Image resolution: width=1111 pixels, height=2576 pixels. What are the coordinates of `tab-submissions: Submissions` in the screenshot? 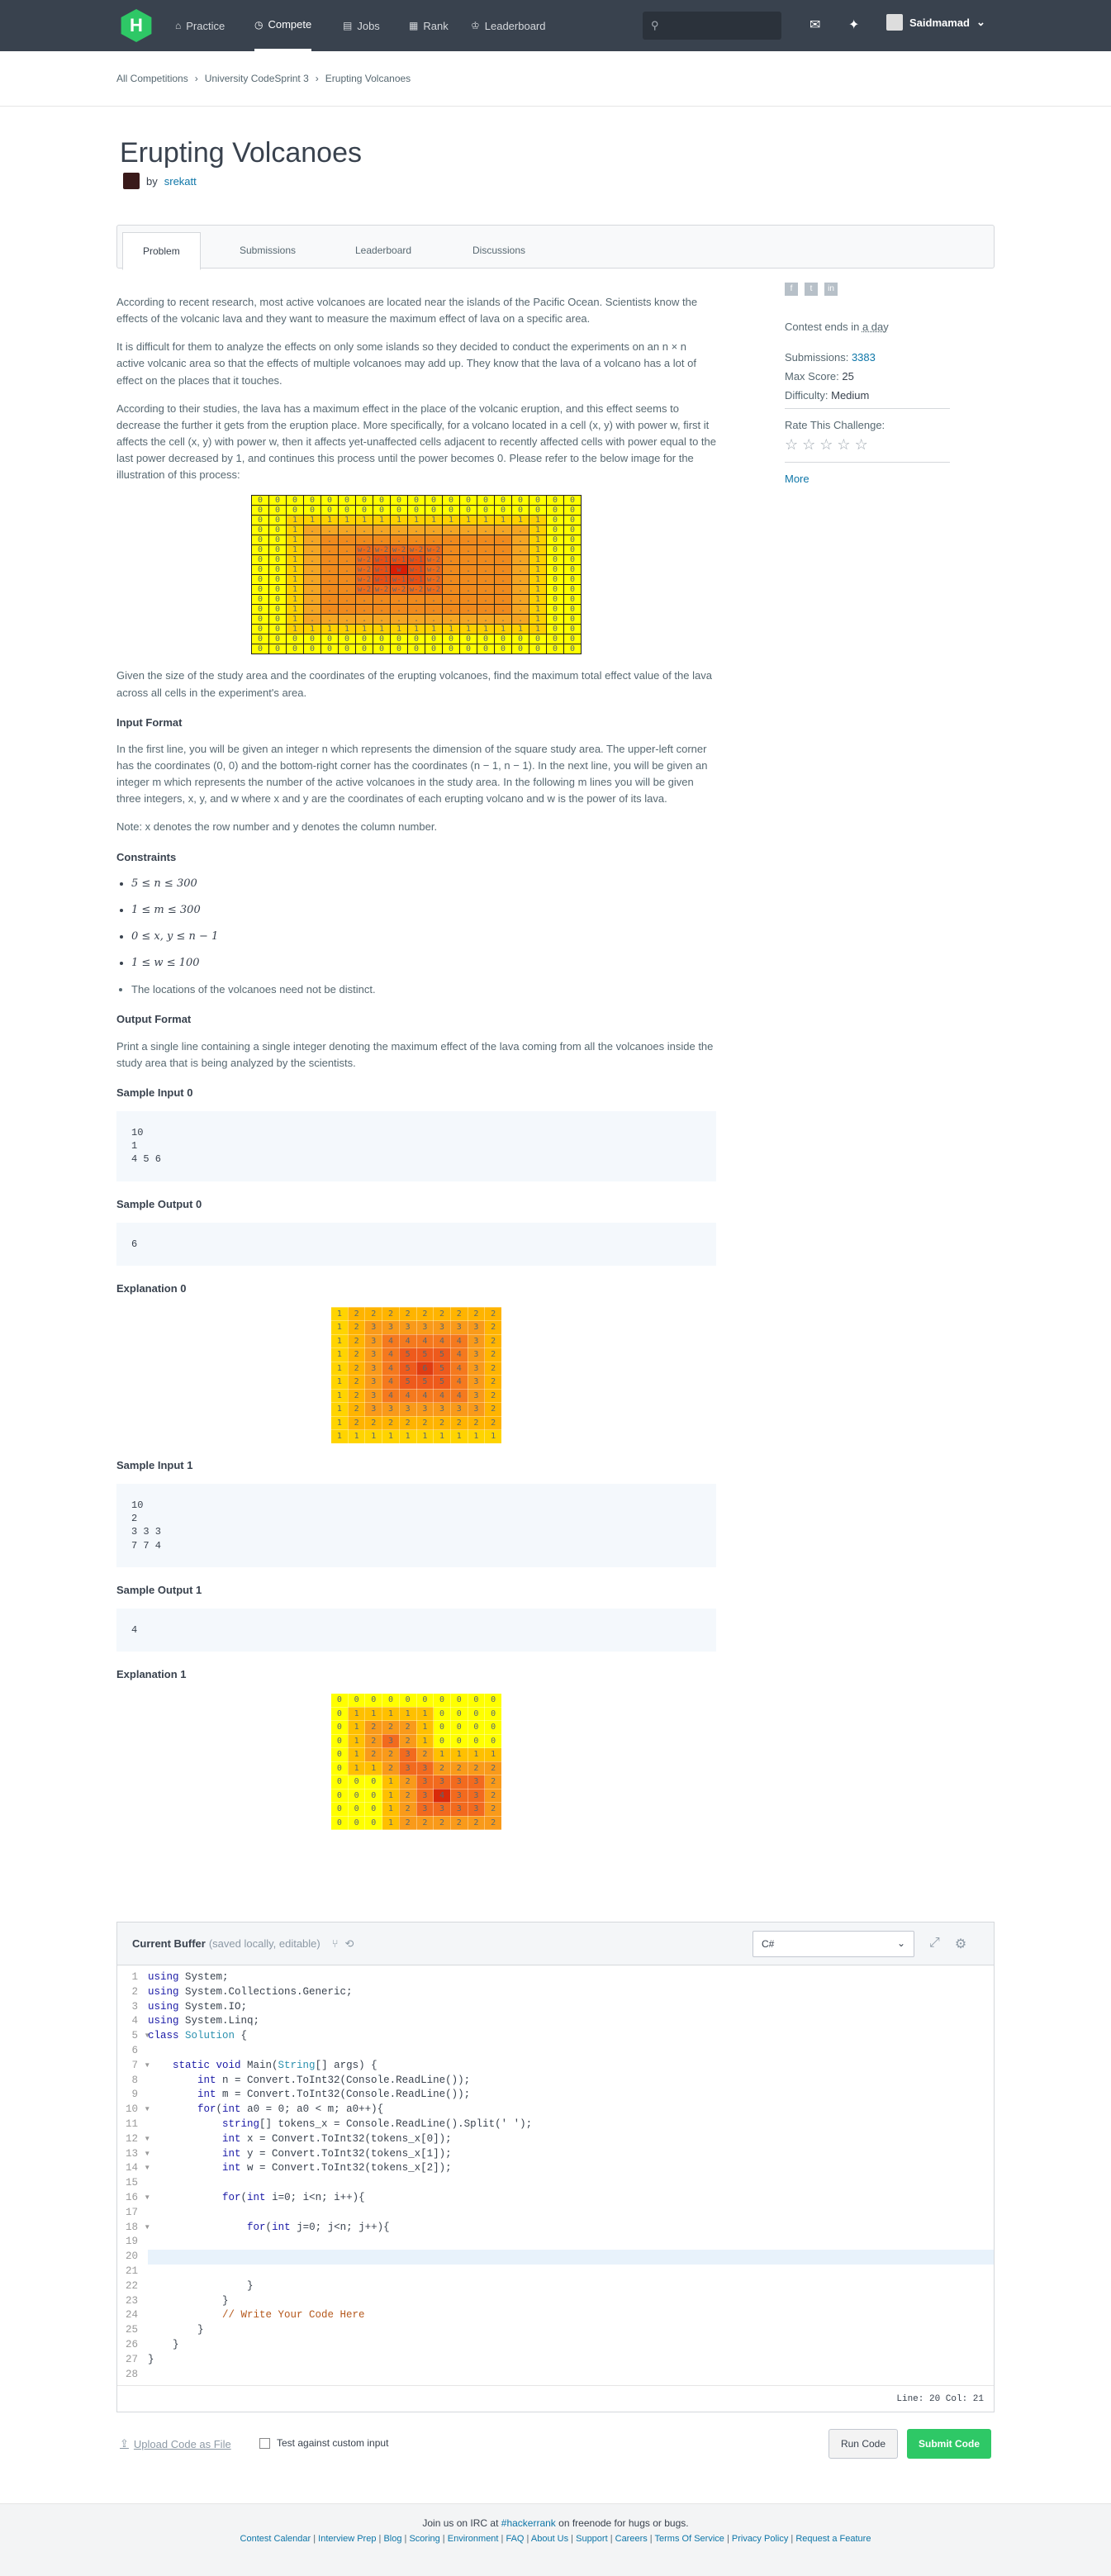 It's located at (268, 250).